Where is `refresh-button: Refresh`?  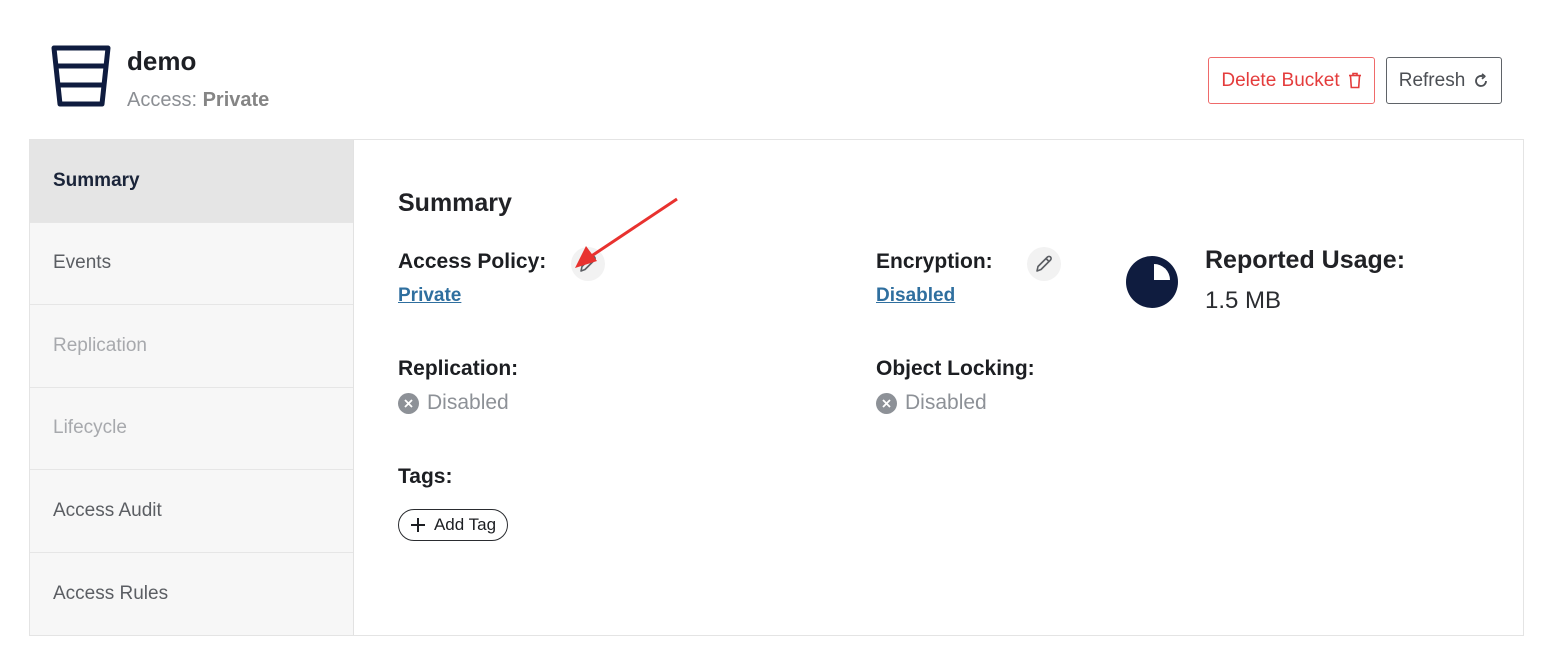 refresh-button: Refresh is located at coordinates (1444, 80).